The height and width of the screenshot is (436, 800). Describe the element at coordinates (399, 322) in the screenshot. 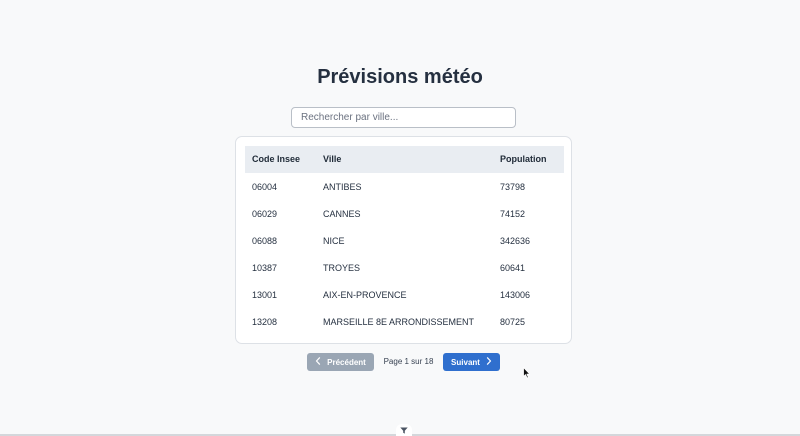

I see `cell-ville: MARSEILLE 8E ARRONDISSEMENT` at that location.